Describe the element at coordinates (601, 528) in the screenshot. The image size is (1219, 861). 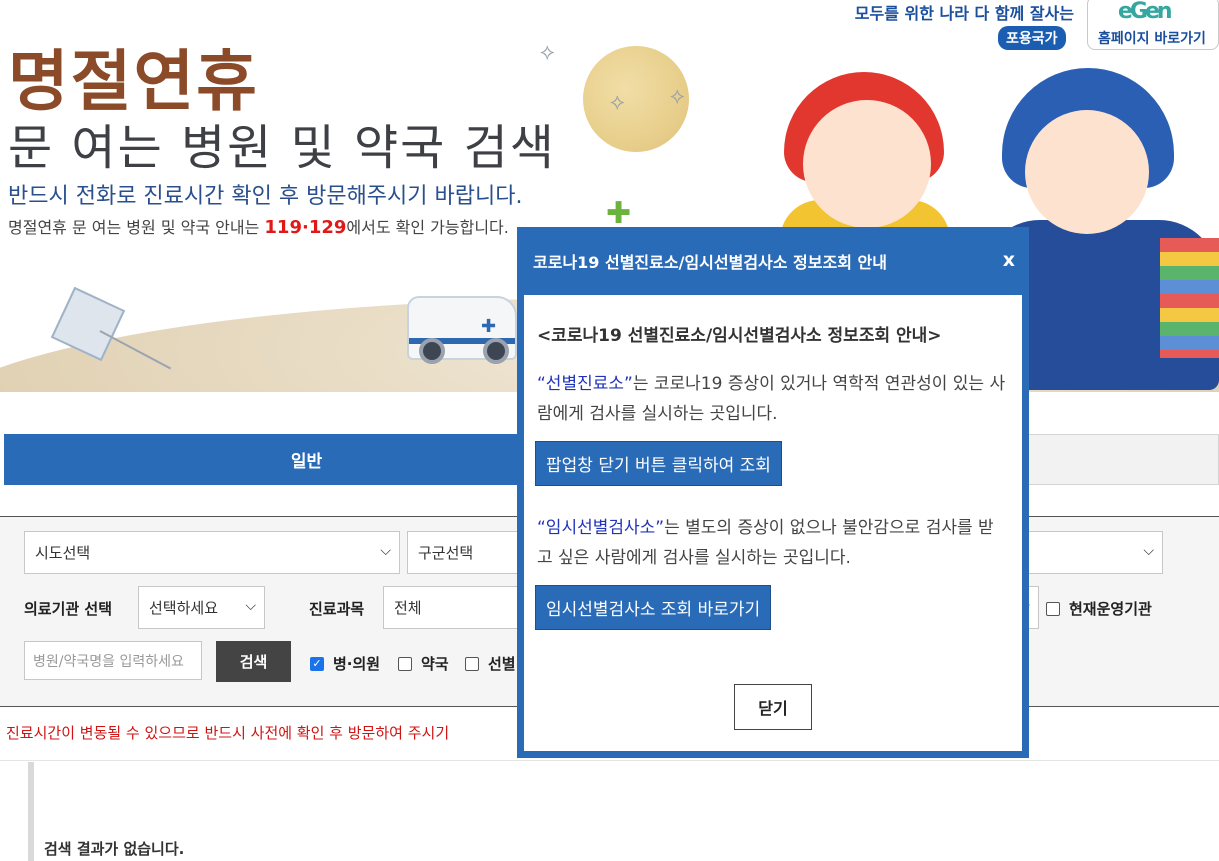
I see `temp-testing-term: “임시선별검사소”` at that location.